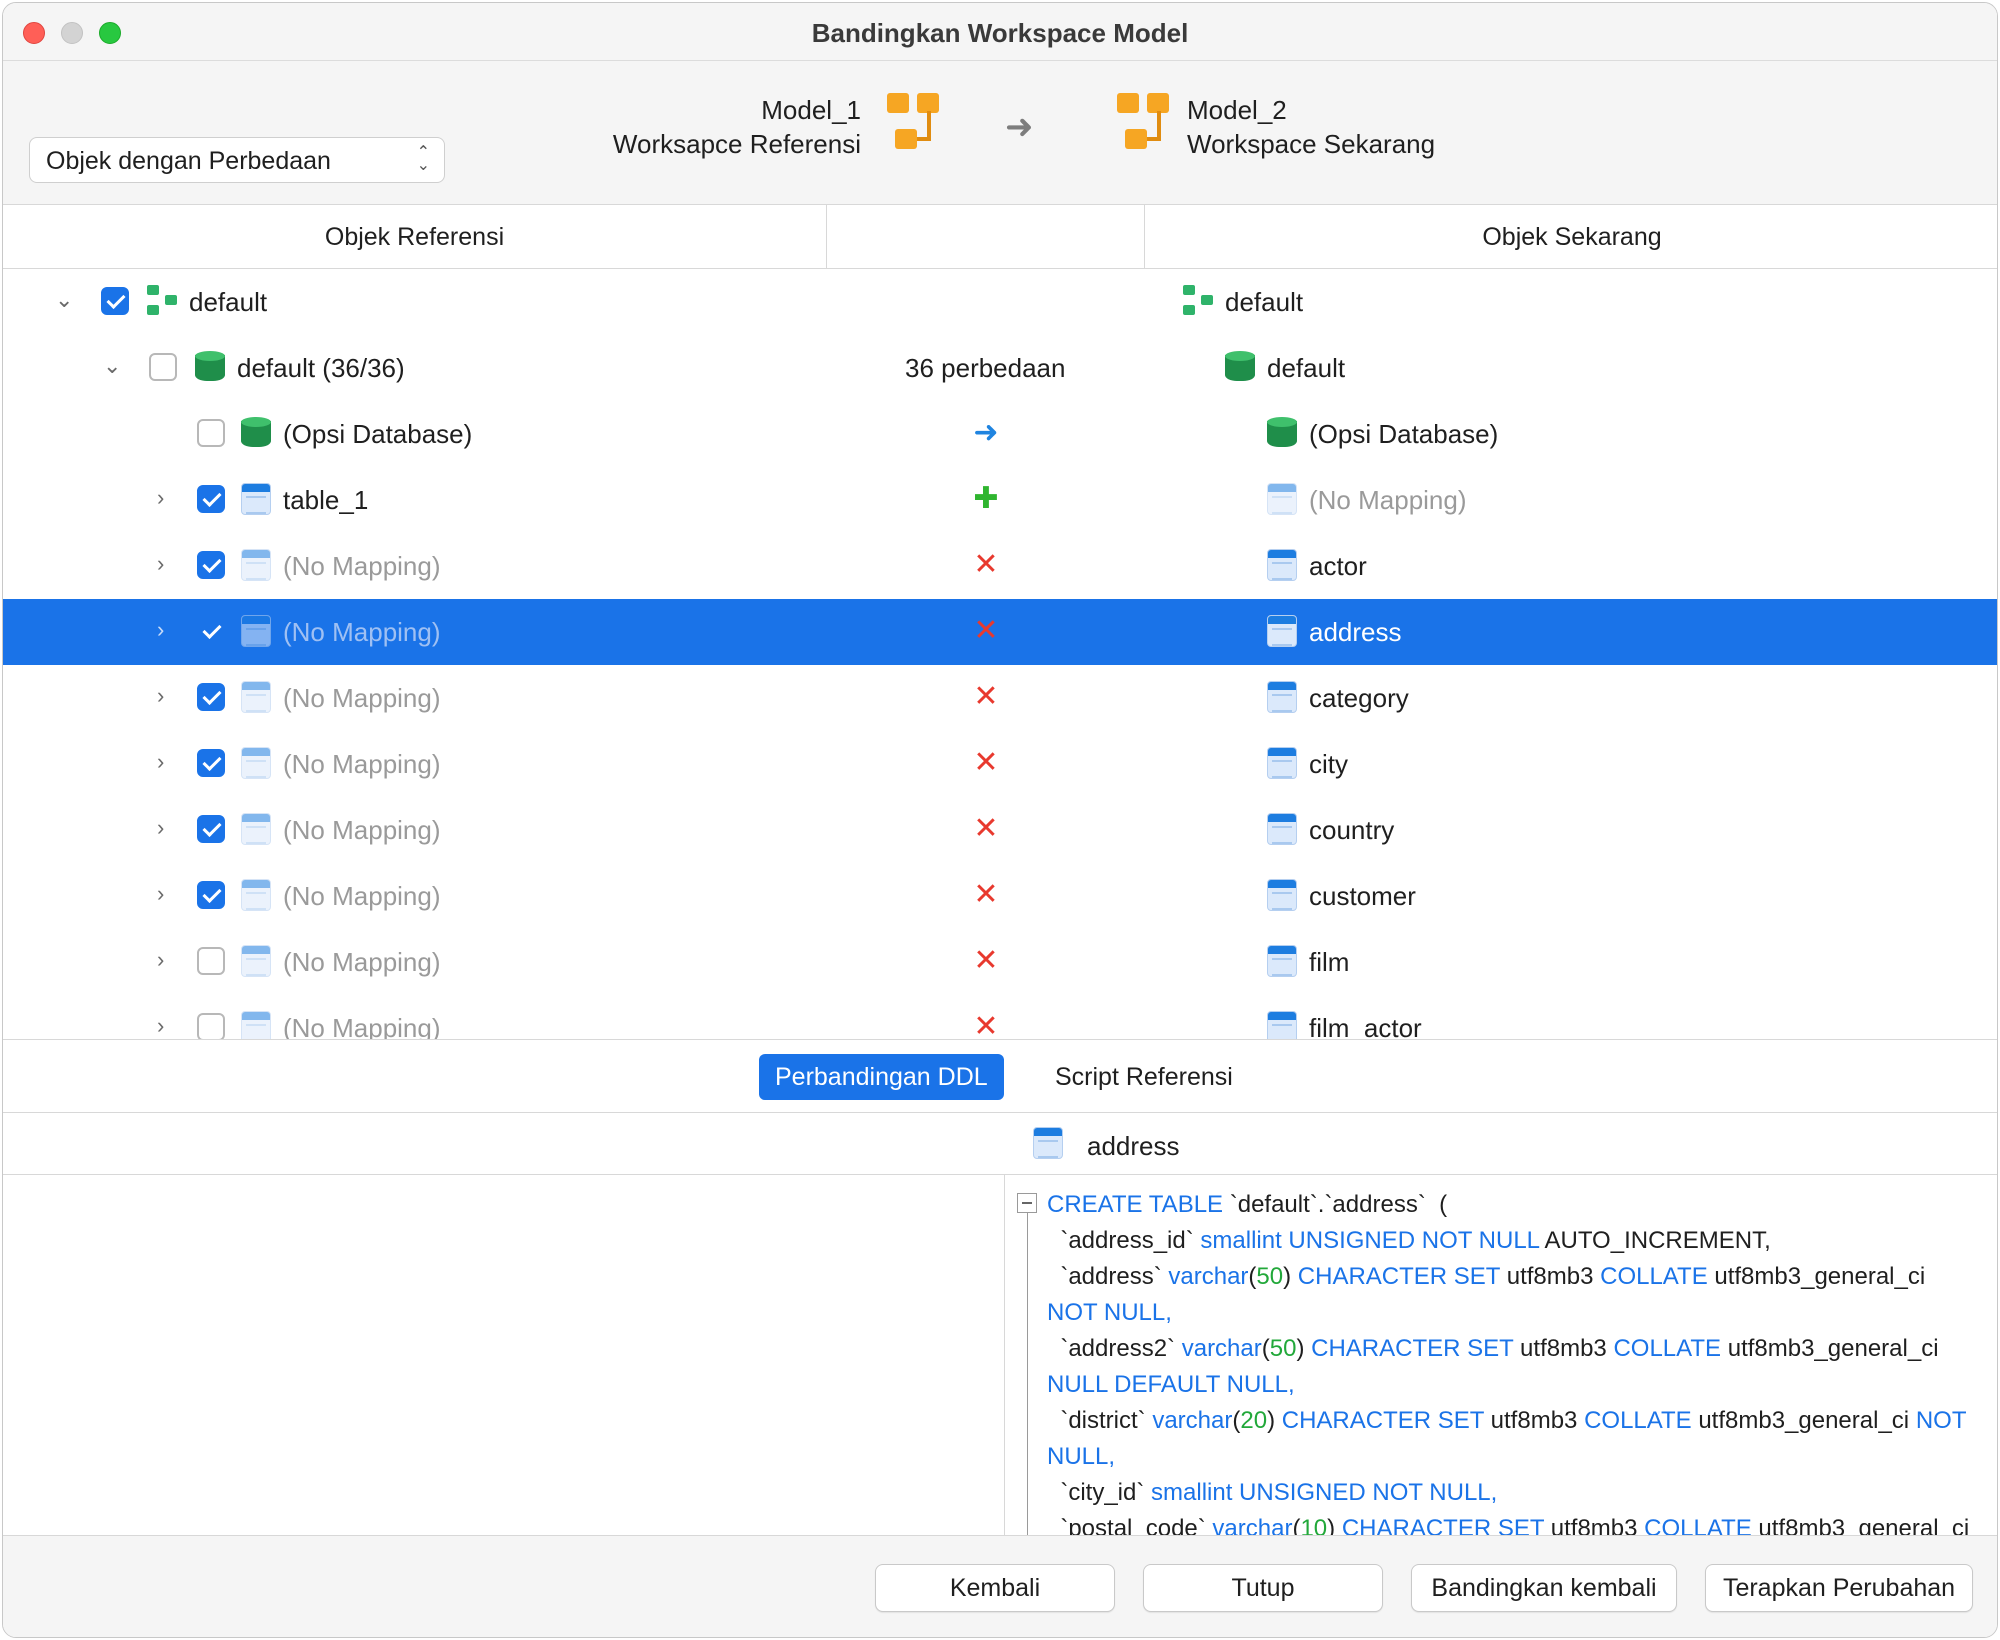 This screenshot has width=2000, height=1640. Describe the element at coordinates (1000, 1017) in the screenshot. I see `tree-row: › (No Mapping) ✕ film_actor` at that location.